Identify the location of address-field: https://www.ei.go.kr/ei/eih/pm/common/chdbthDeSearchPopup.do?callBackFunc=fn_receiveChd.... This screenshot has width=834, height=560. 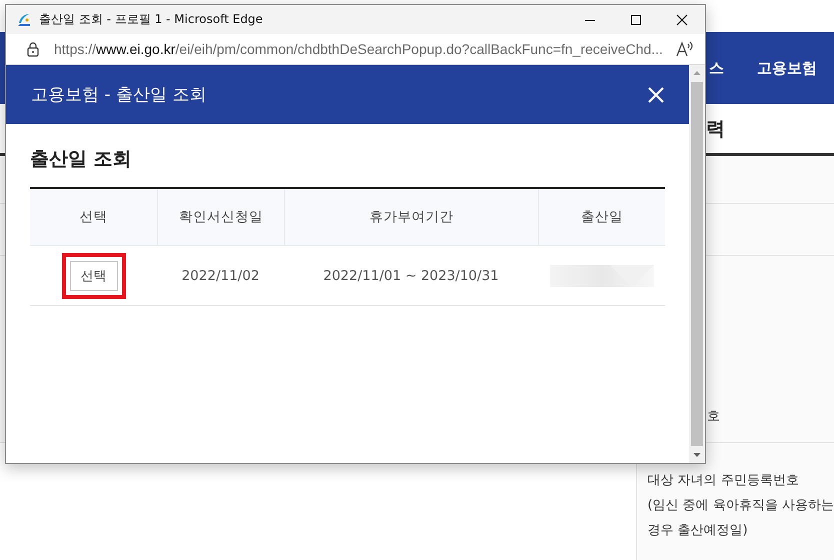
(362, 49).